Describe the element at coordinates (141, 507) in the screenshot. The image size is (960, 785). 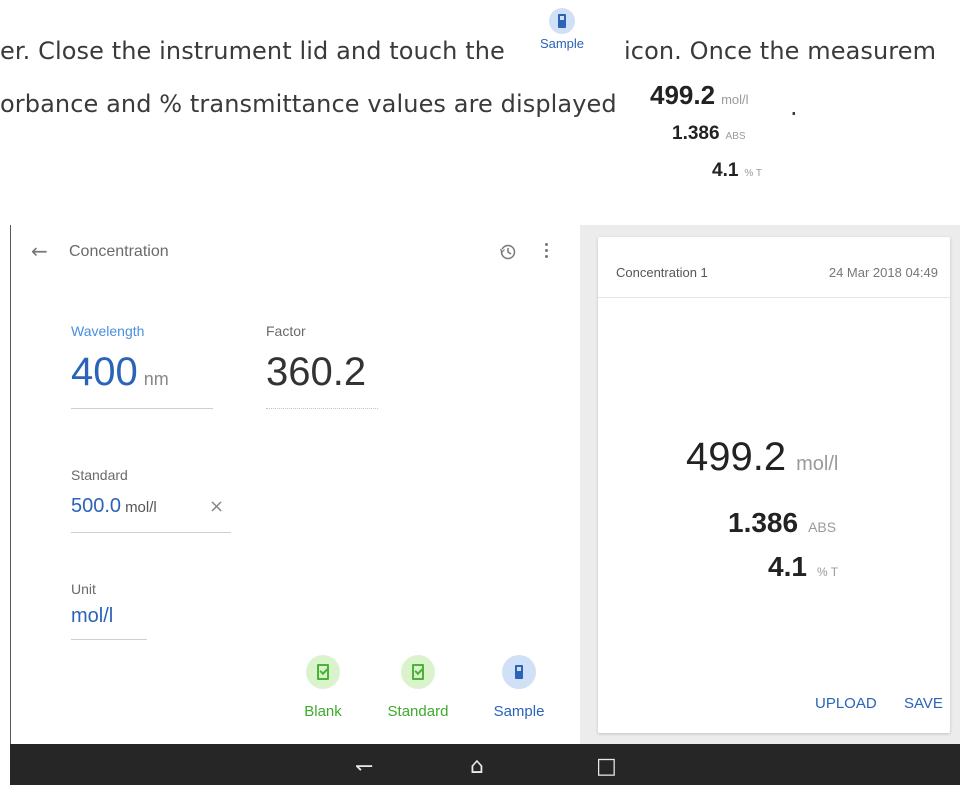
I see `standard-unit: mol/l` at that location.